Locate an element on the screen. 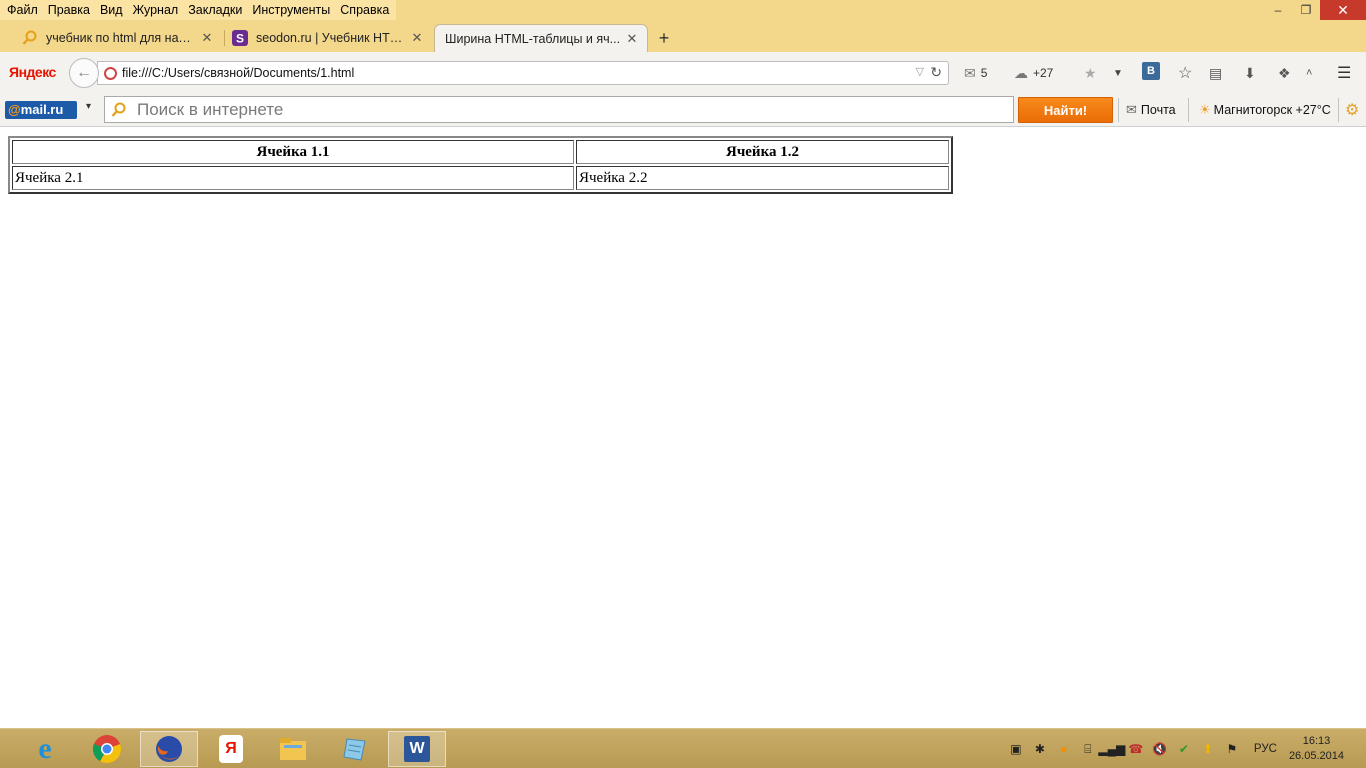 The width and height of the screenshot is (1366, 768). mailru-logo: @mail.ru is located at coordinates (41, 110).